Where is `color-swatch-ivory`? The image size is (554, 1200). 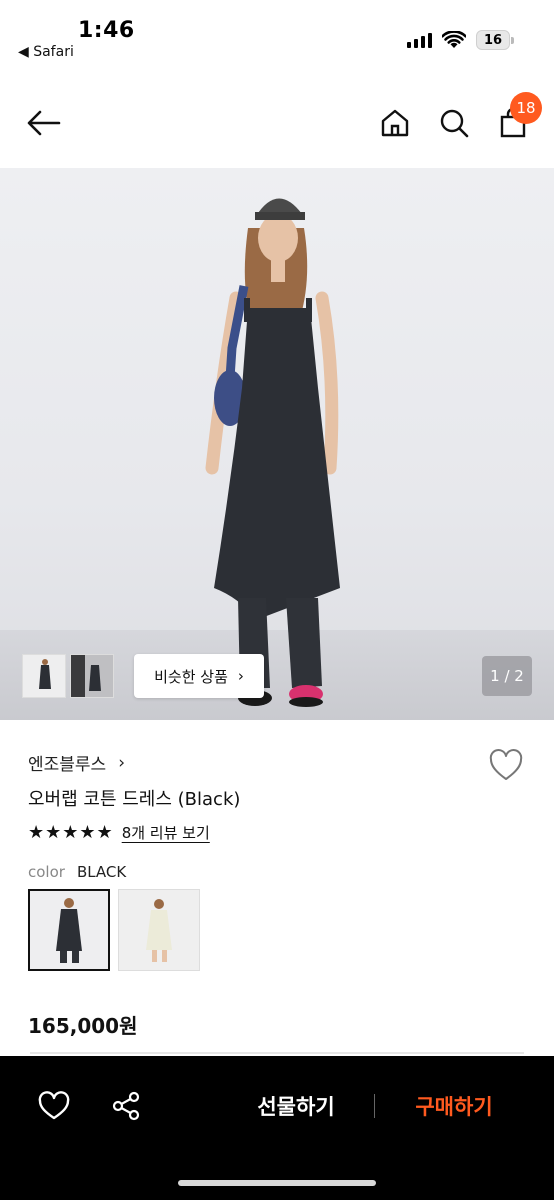
color-swatch-ivory is located at coordinates (159, 930).